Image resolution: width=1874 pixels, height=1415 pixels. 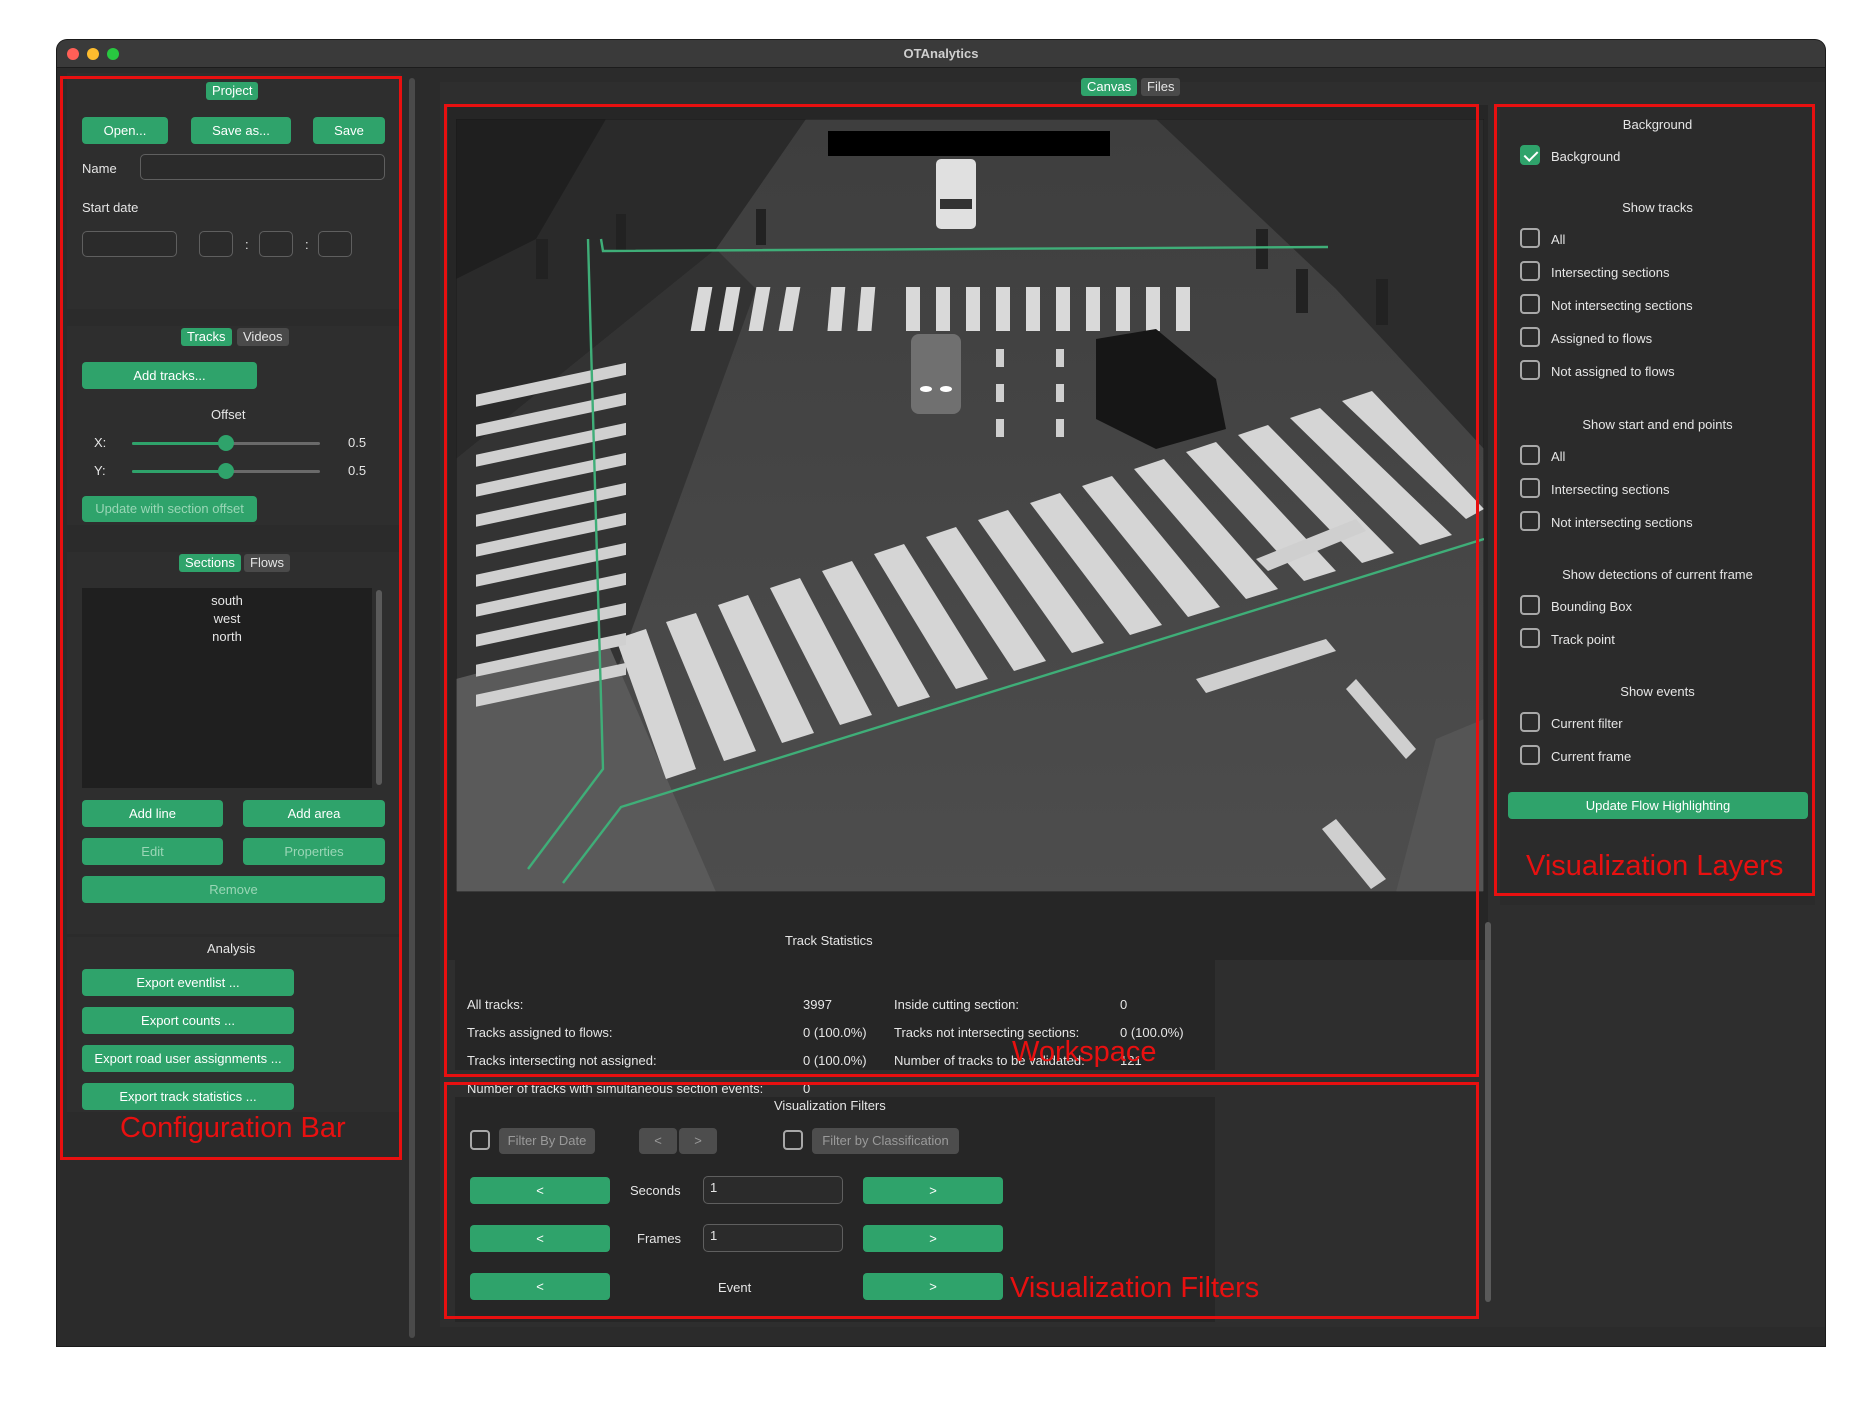 I want to click on tab-videos: Videos, so click(x=263, y=337).